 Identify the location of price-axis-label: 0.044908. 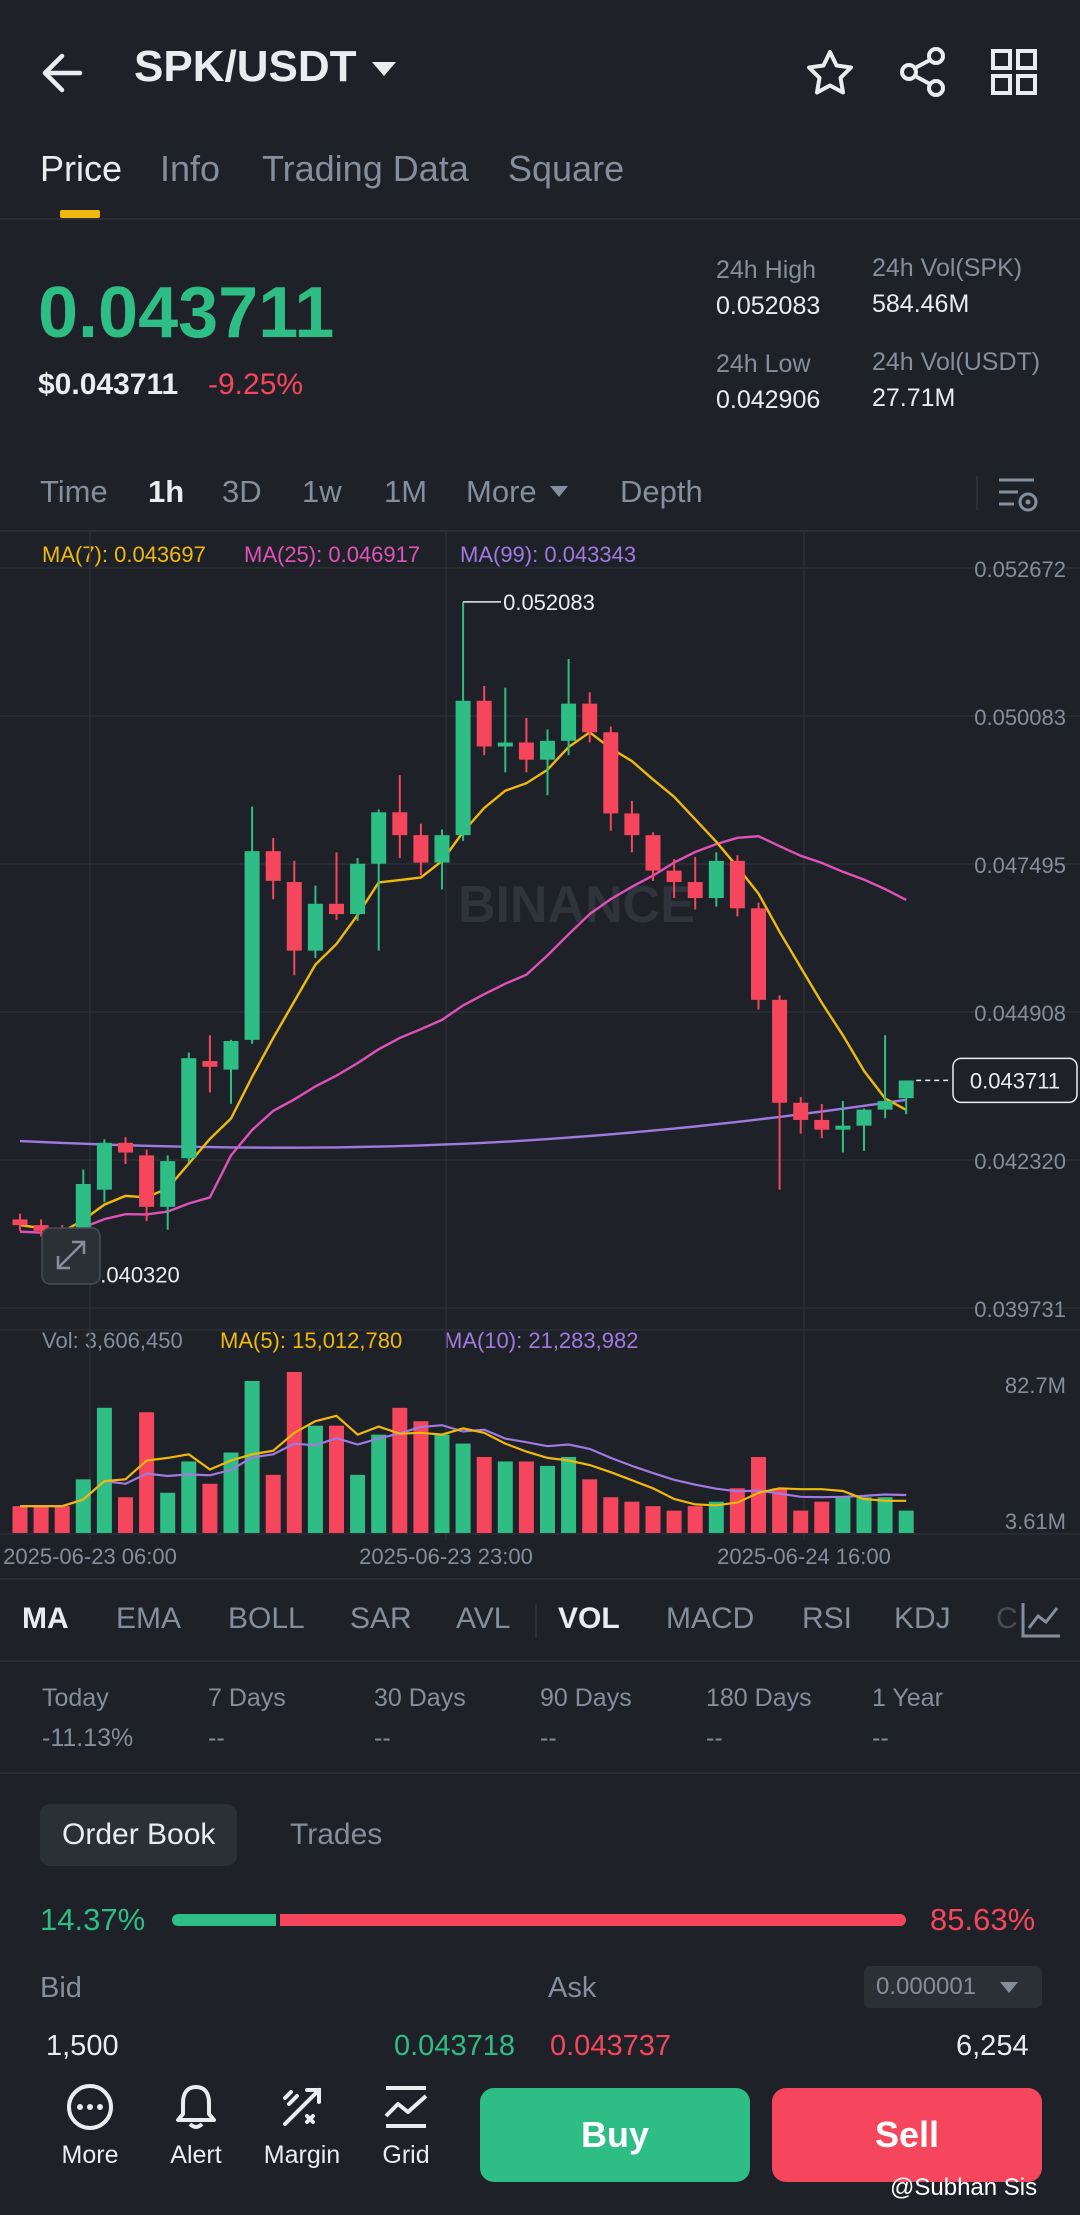
(1020, 1013).